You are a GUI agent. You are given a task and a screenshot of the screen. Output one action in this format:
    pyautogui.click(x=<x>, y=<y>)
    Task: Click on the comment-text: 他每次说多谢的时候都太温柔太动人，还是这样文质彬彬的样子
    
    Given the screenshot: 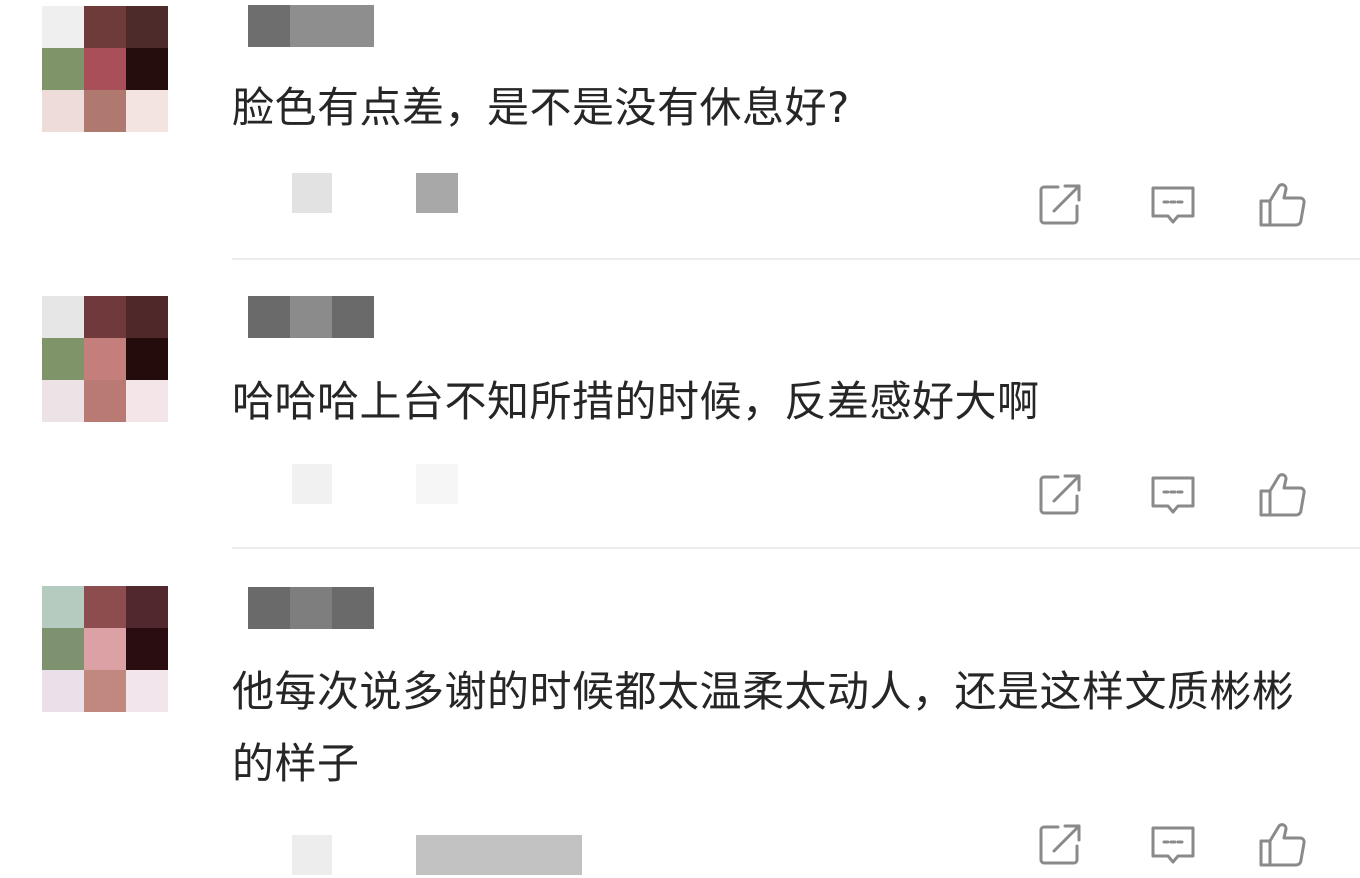 What is the action you would take?
    pyautogui.click(x=763, y=727)
    